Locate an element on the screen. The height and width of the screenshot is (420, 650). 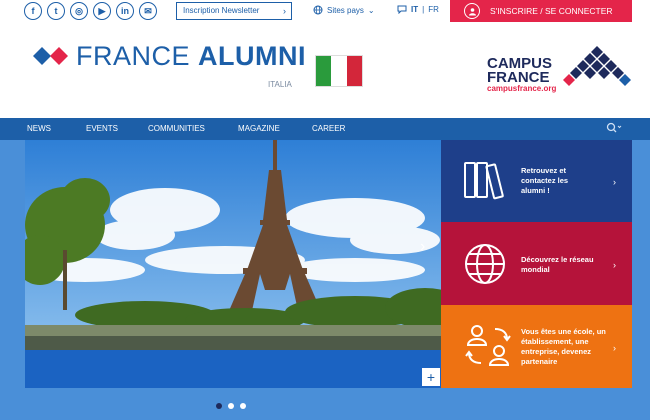
cf-url: campusfrance.org is located at coordinates (522, 88).